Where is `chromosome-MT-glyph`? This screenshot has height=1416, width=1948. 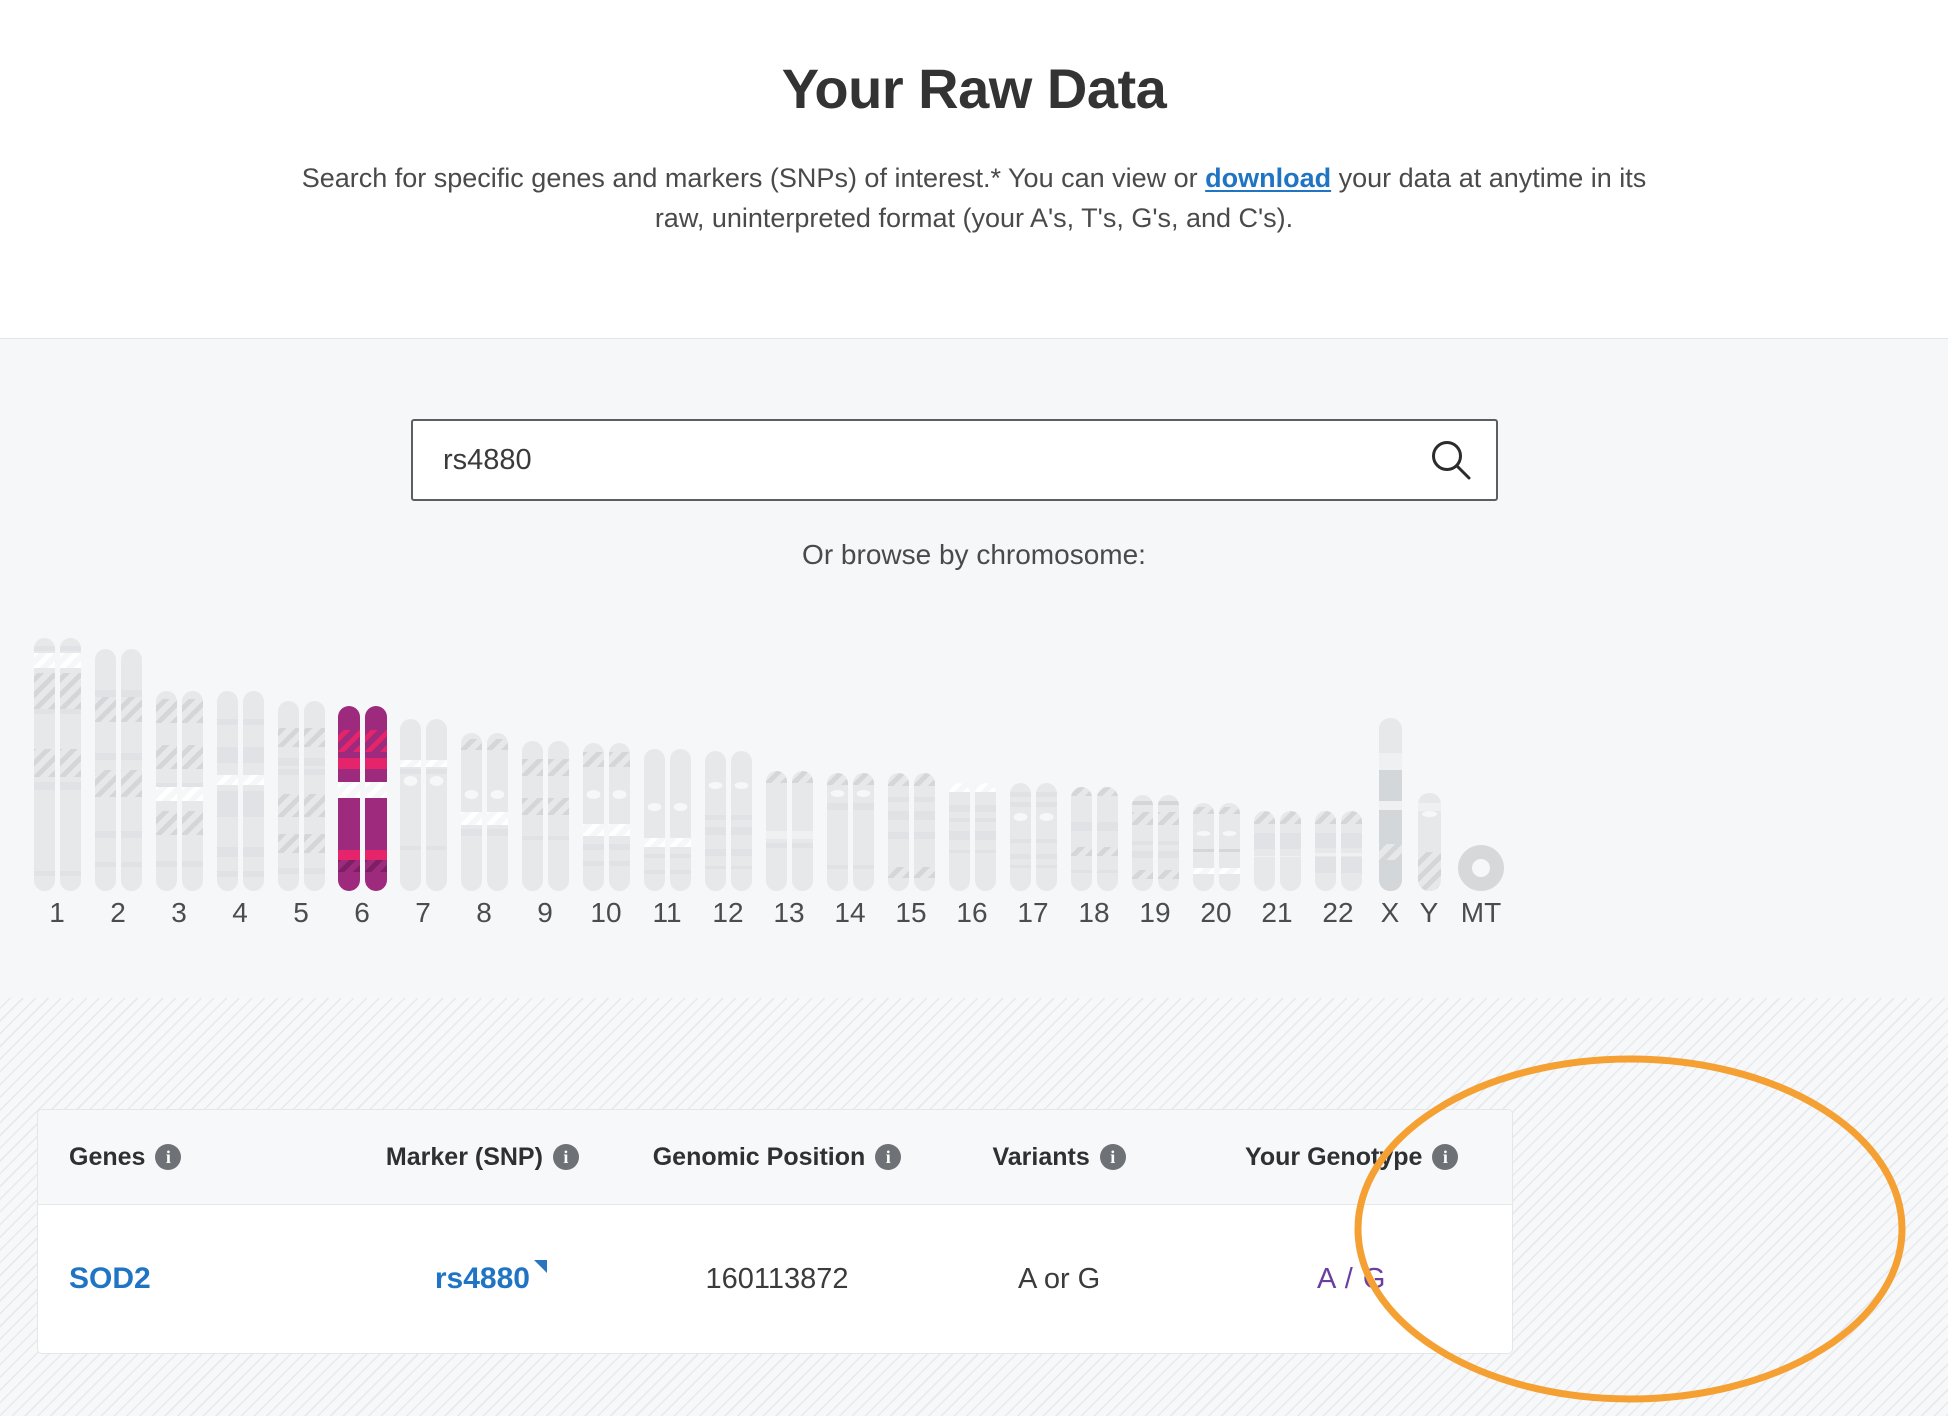
chromosome-MT-glyph is located at coordinates (1481, 746).